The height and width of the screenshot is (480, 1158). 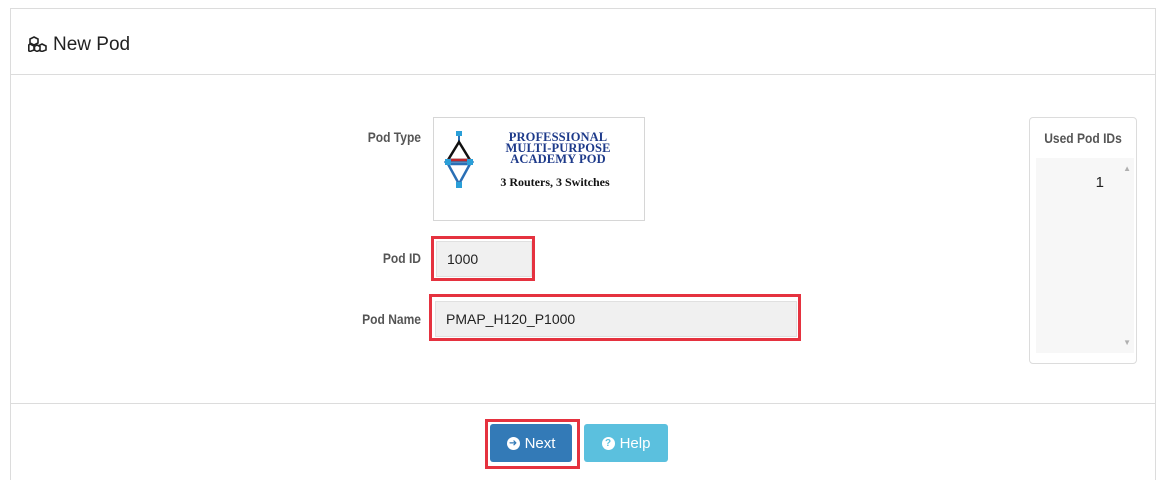 What do you see at coordinates (391, 319) in the screenshot?
I see `pod-name-label: Pod Name` at bounding box center [391, 319].